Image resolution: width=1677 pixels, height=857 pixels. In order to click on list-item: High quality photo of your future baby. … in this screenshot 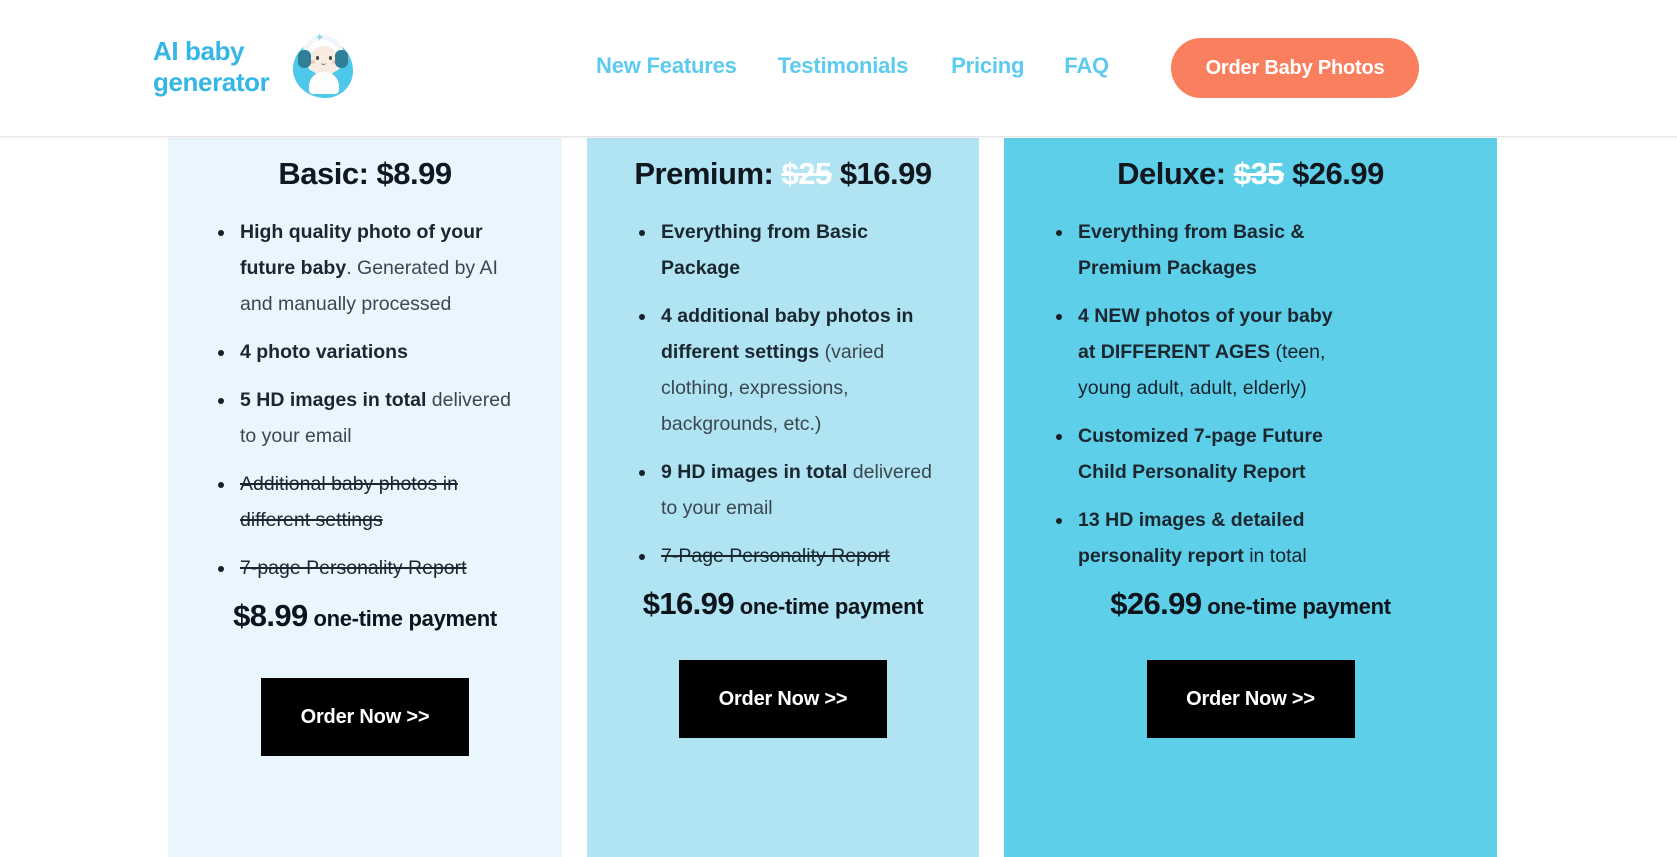, I will do `click(371, 268)`.